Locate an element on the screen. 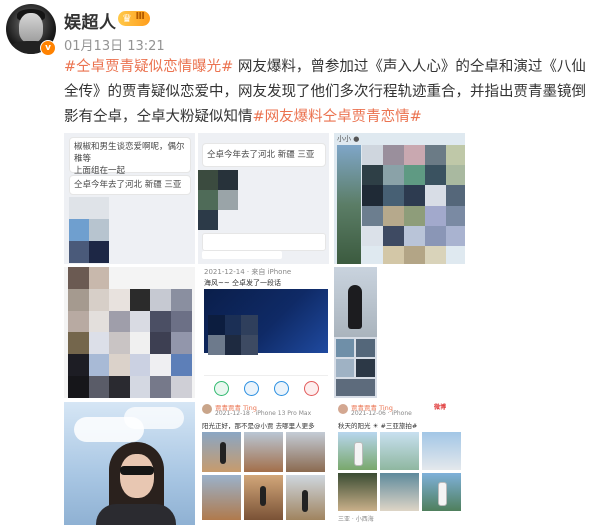  level-number: Ⅲ is located at coordinates (140, 16).